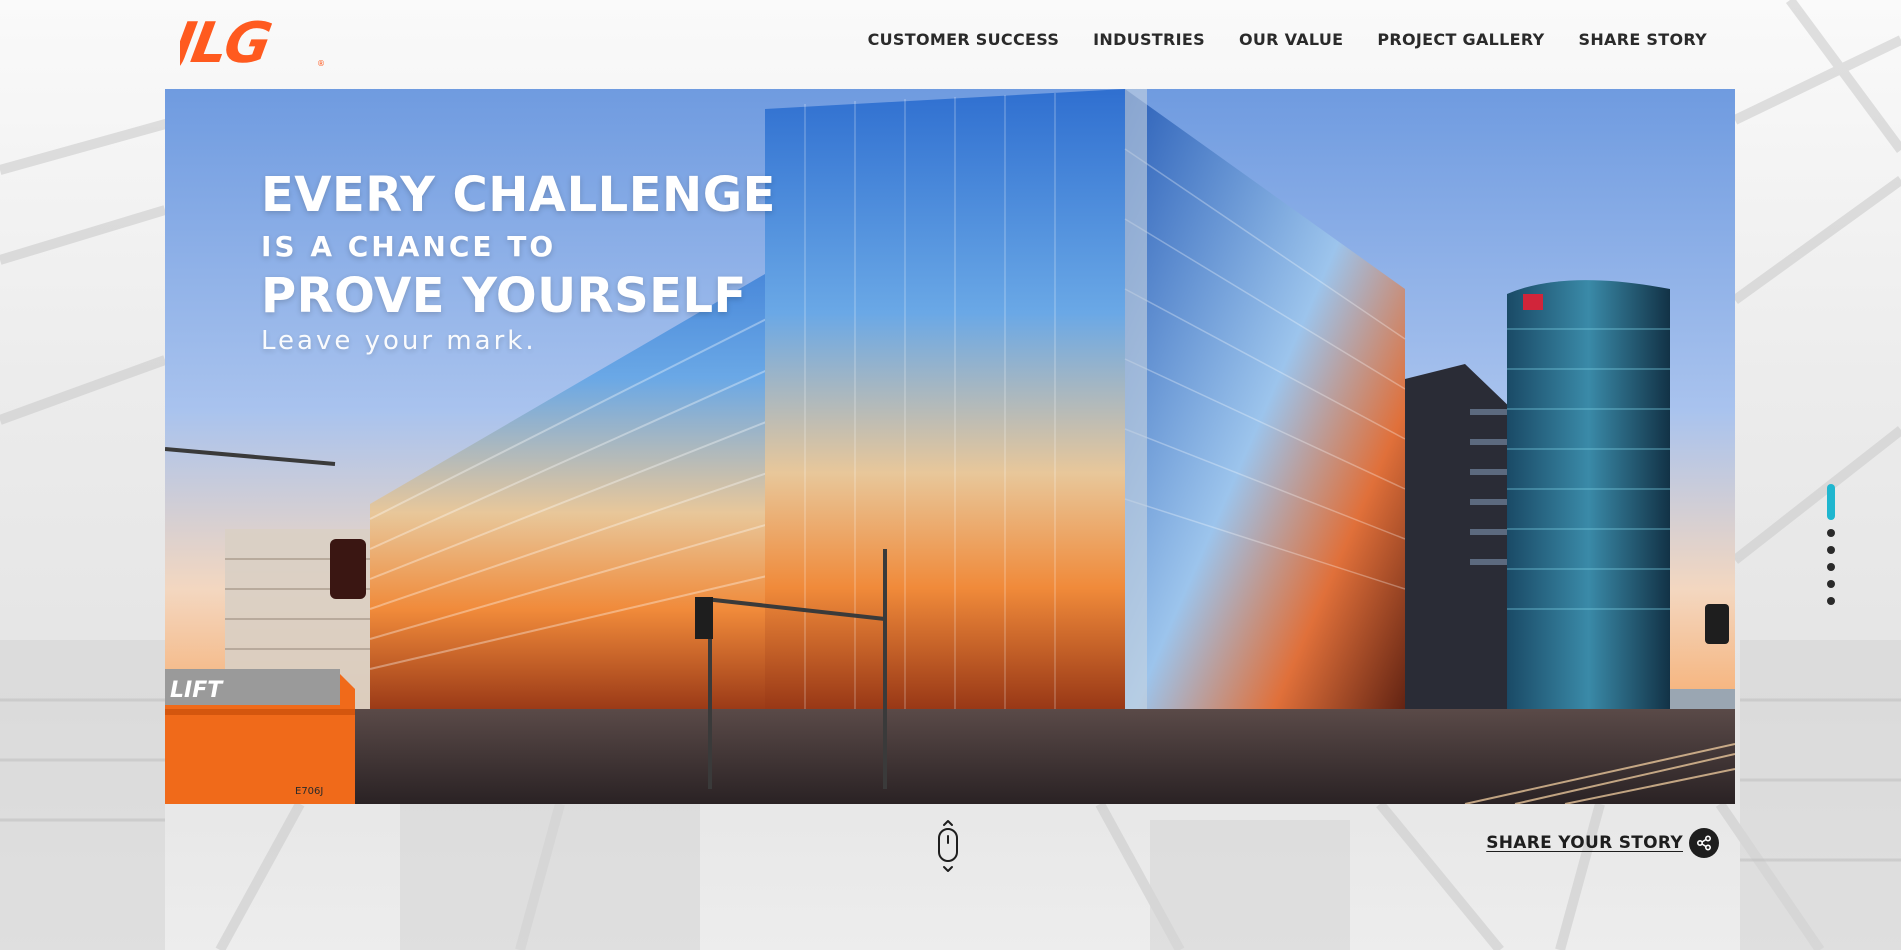 Image resolution: width=1901 pixels, height=950 pixels. What do you see at coordinates (518, 195) in the screenshot?
I see `headline-line-1: EVERY CHALLENGE` at bounding box center [518, 195].